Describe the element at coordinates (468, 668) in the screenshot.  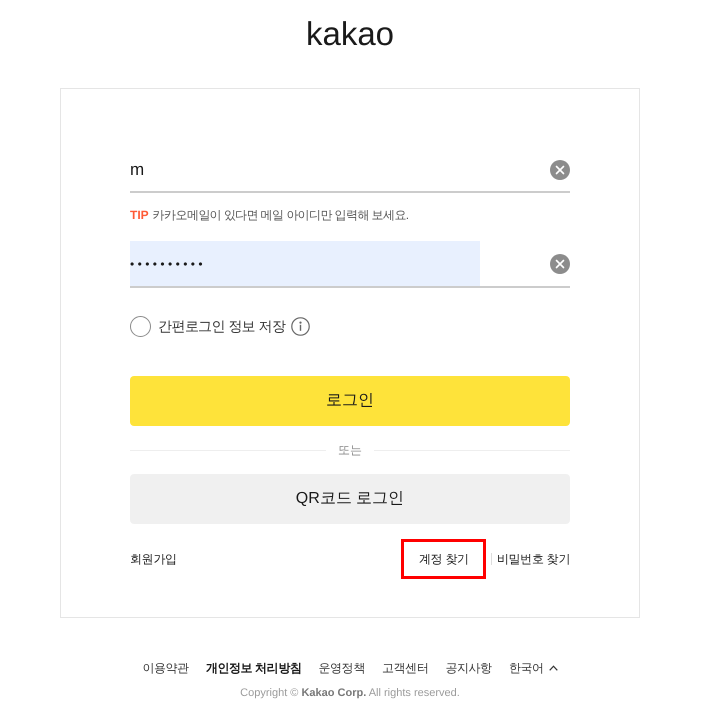
I see `footer-link: 공지사항` at that location.